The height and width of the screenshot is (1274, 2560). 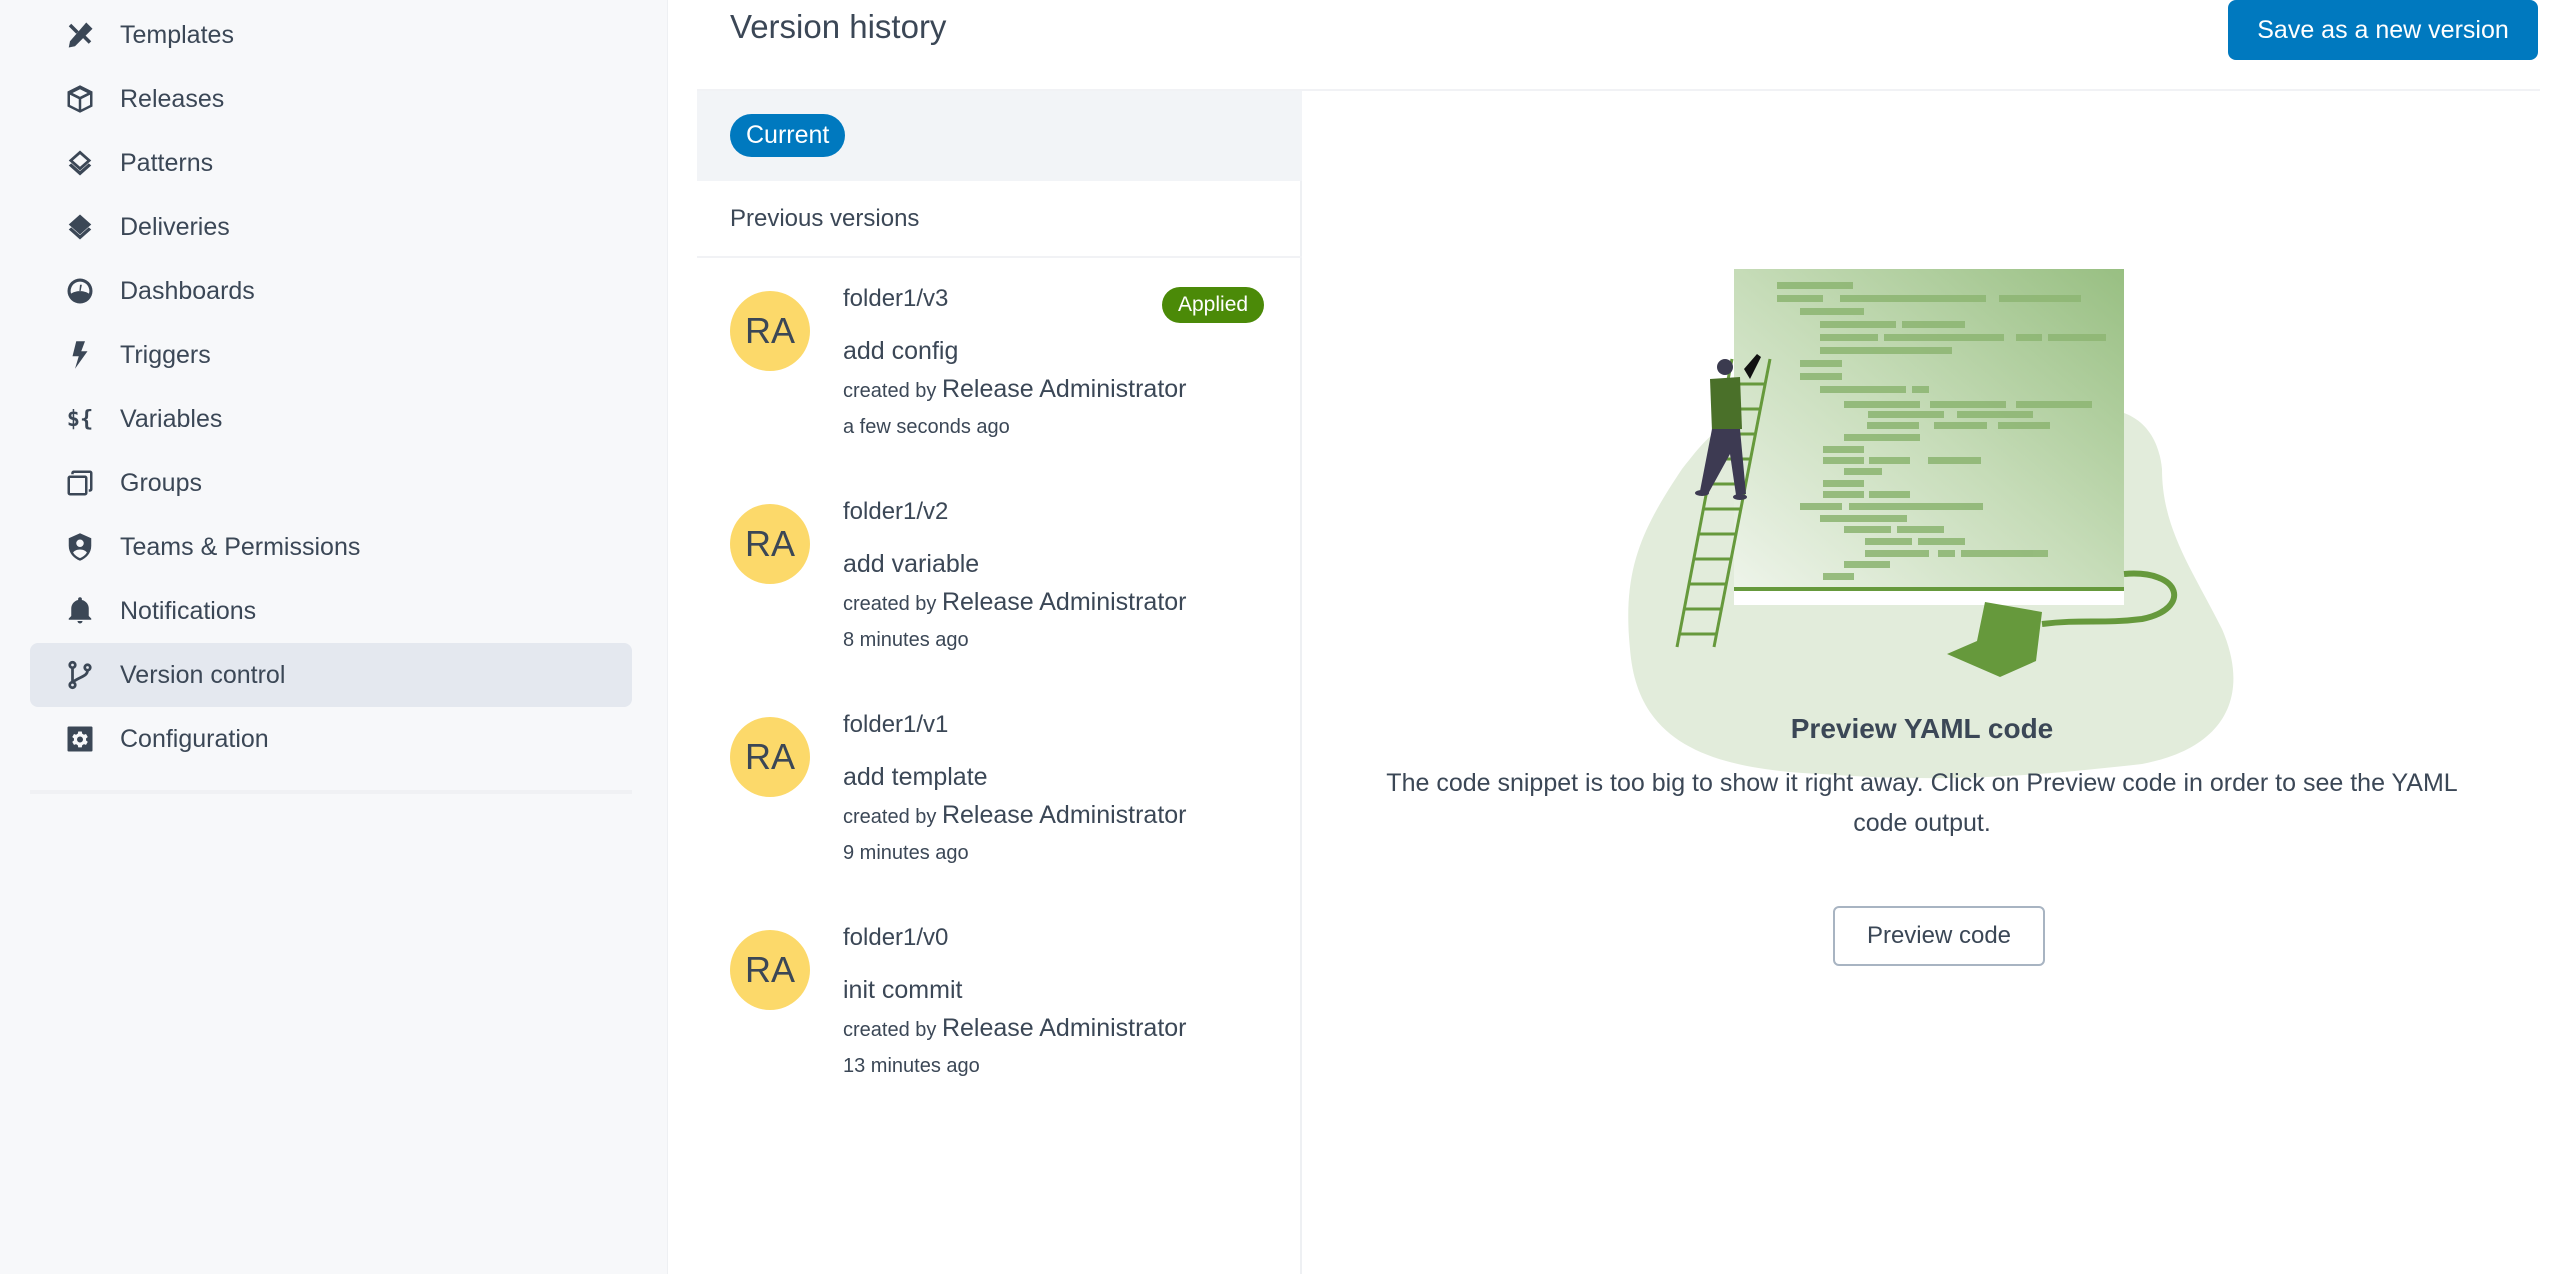 What do you see at coordinates (2383, 30) in the screenshot?
I see `save-as-new-version-button: Save as a new version` at bounding box center [2383, 30].